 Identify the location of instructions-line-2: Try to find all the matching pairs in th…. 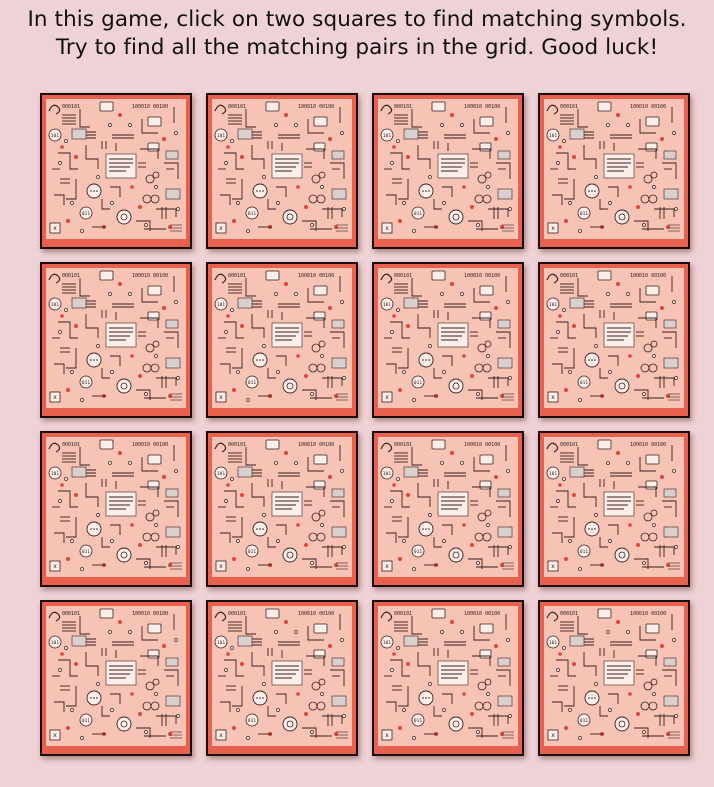
(357, 47).